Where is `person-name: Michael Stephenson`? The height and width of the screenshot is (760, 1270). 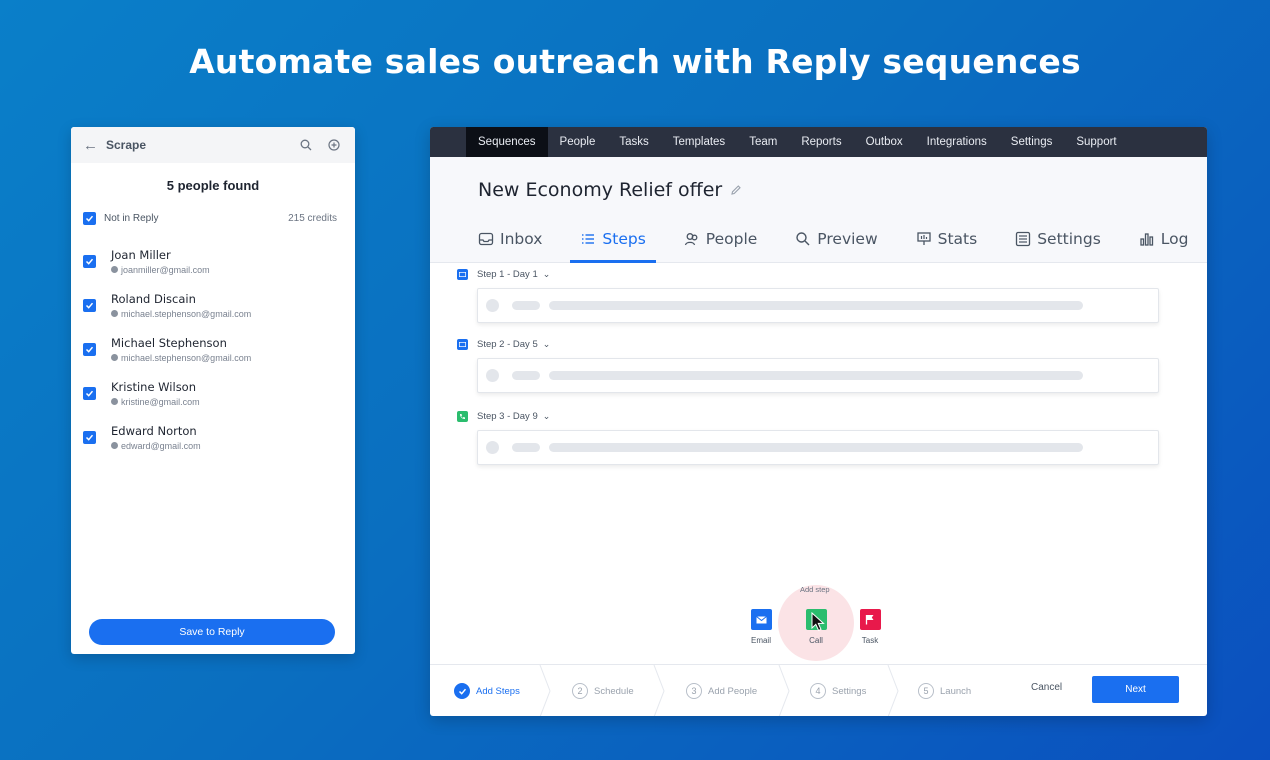
person-name: Michael Stephenson is located at coordinates (169, 342).